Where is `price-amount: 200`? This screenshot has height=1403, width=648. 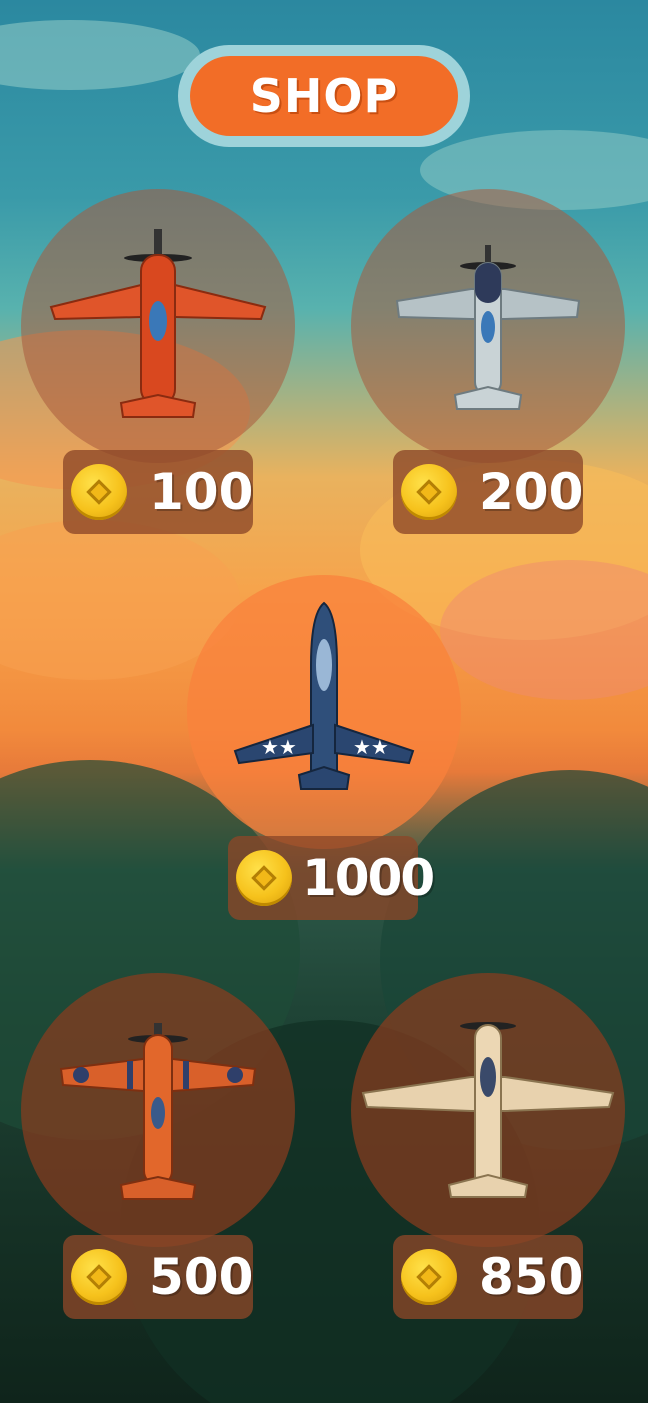
price-amount: 200 is located at coordinates (531, 492).